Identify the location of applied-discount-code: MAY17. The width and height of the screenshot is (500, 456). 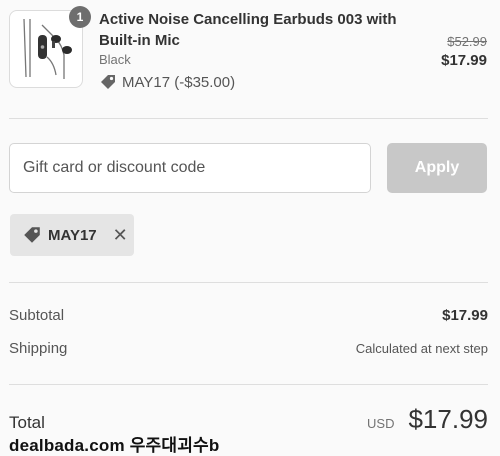
(72, 235).